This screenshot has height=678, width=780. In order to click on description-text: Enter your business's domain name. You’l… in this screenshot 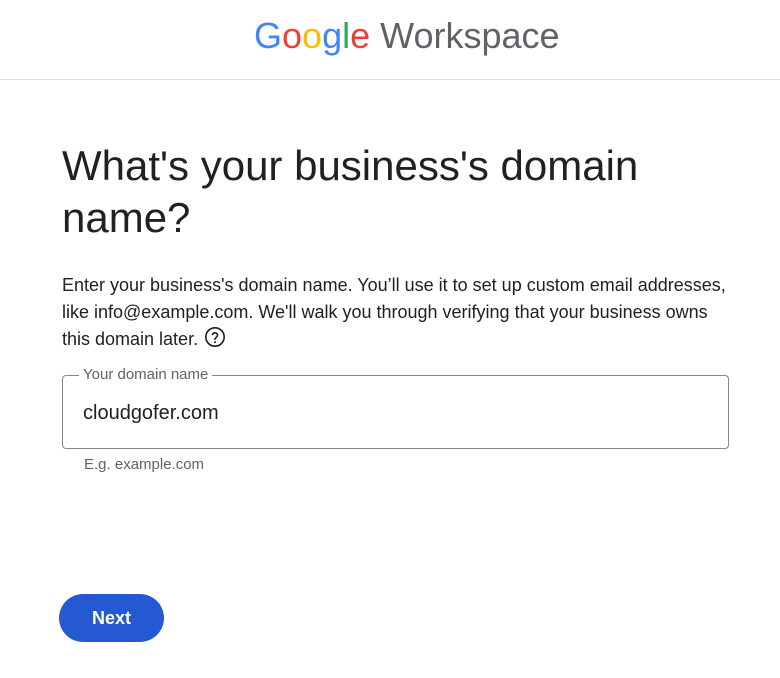, I will do `click(394, 312)`.